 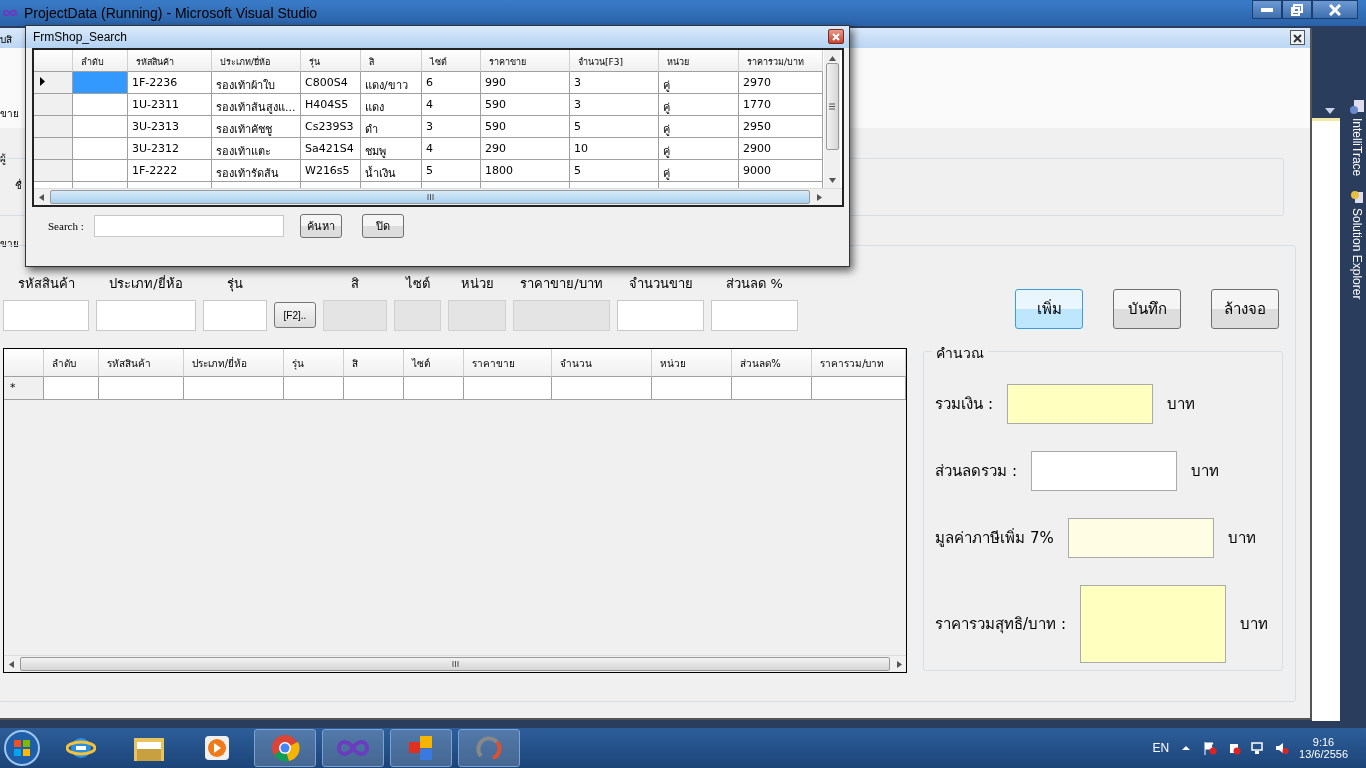 What do you see at coordinates (451, 83) in the screenshot?
I see `table-cell: 6` at bounding box center [451, 83].